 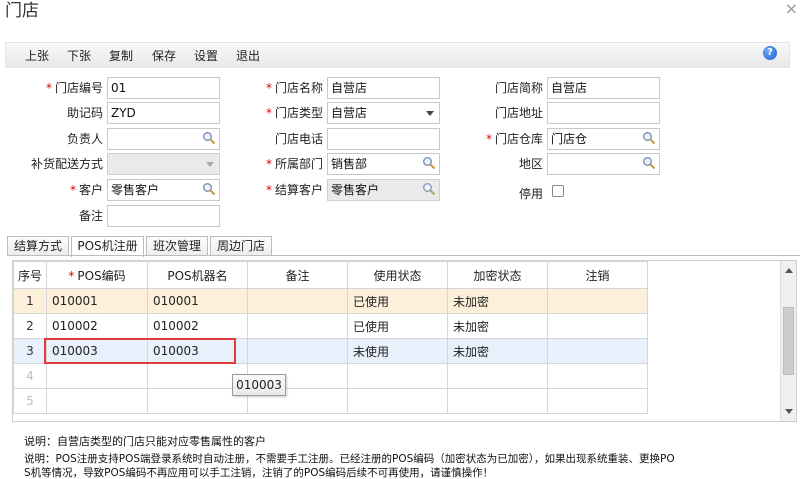 What do you see at coordinates (163, 88) in the screenshot?
I see `store-code-input: 01` at bounding box center [163, 88].